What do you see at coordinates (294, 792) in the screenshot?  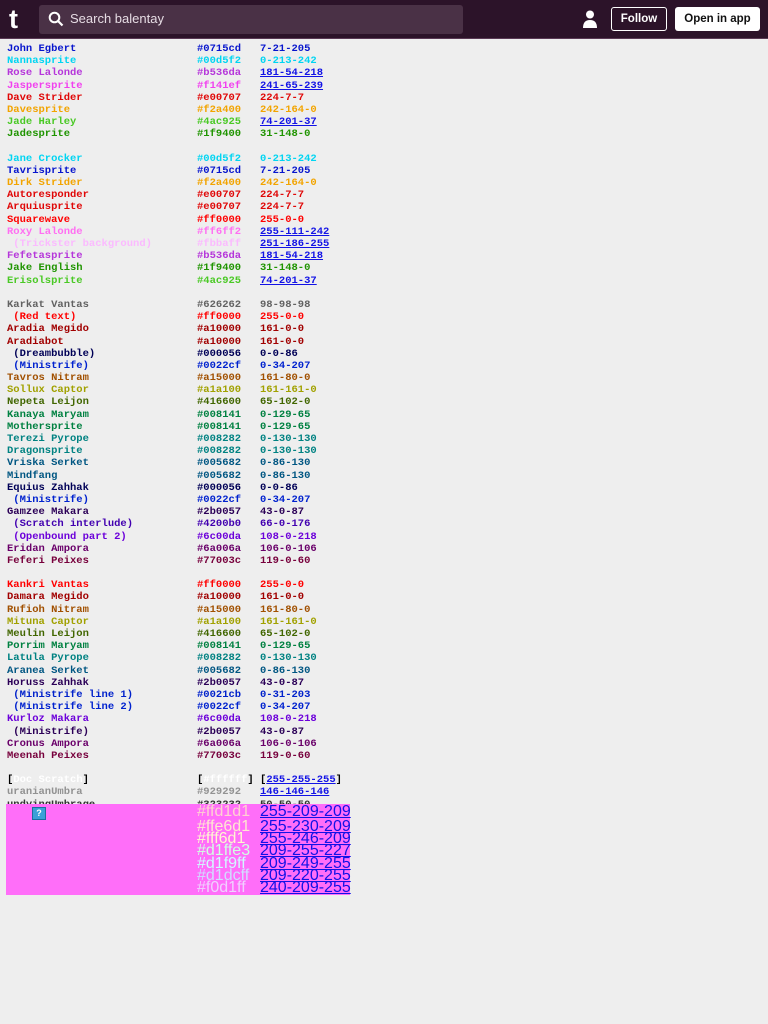 I see `rgb-link: 146-146-146` at bounding box center [294, 792].